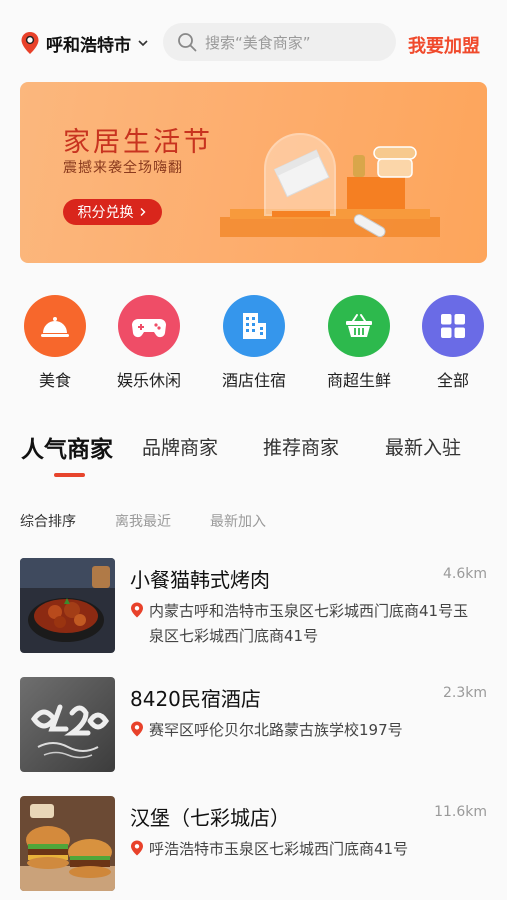 This screenshot has height=900, width=507. Describe the element at coordinates (143, 521) in the screenshot. I see `sort-nearest: 离我最近` at that location.